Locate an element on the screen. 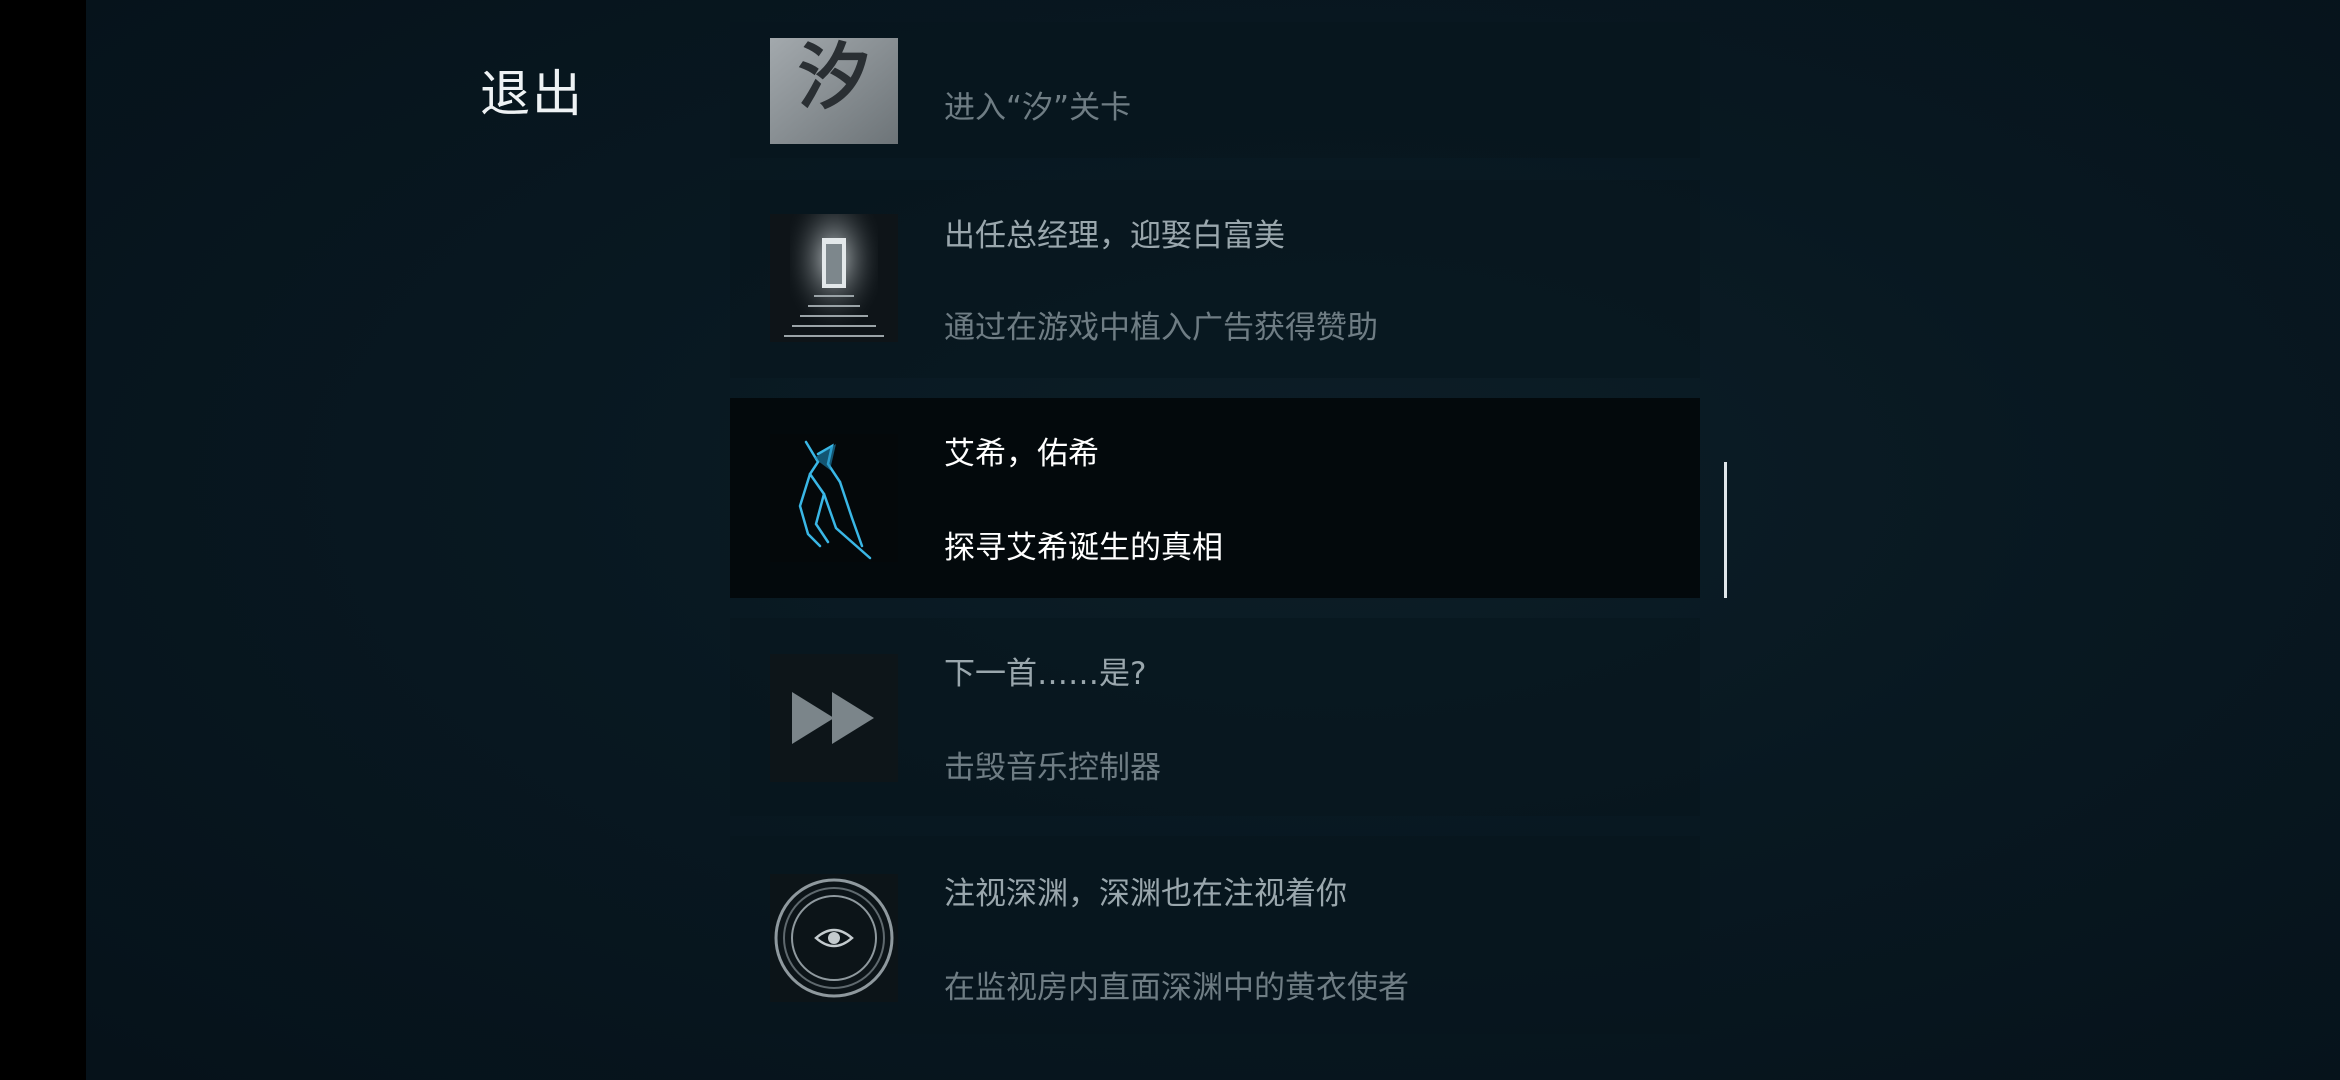  achievement-card-abyss: 注视深渊，深渊也在注视着你 在监视房内直面深渊中的黄衣使者 is located at coordinates (1215, 935).